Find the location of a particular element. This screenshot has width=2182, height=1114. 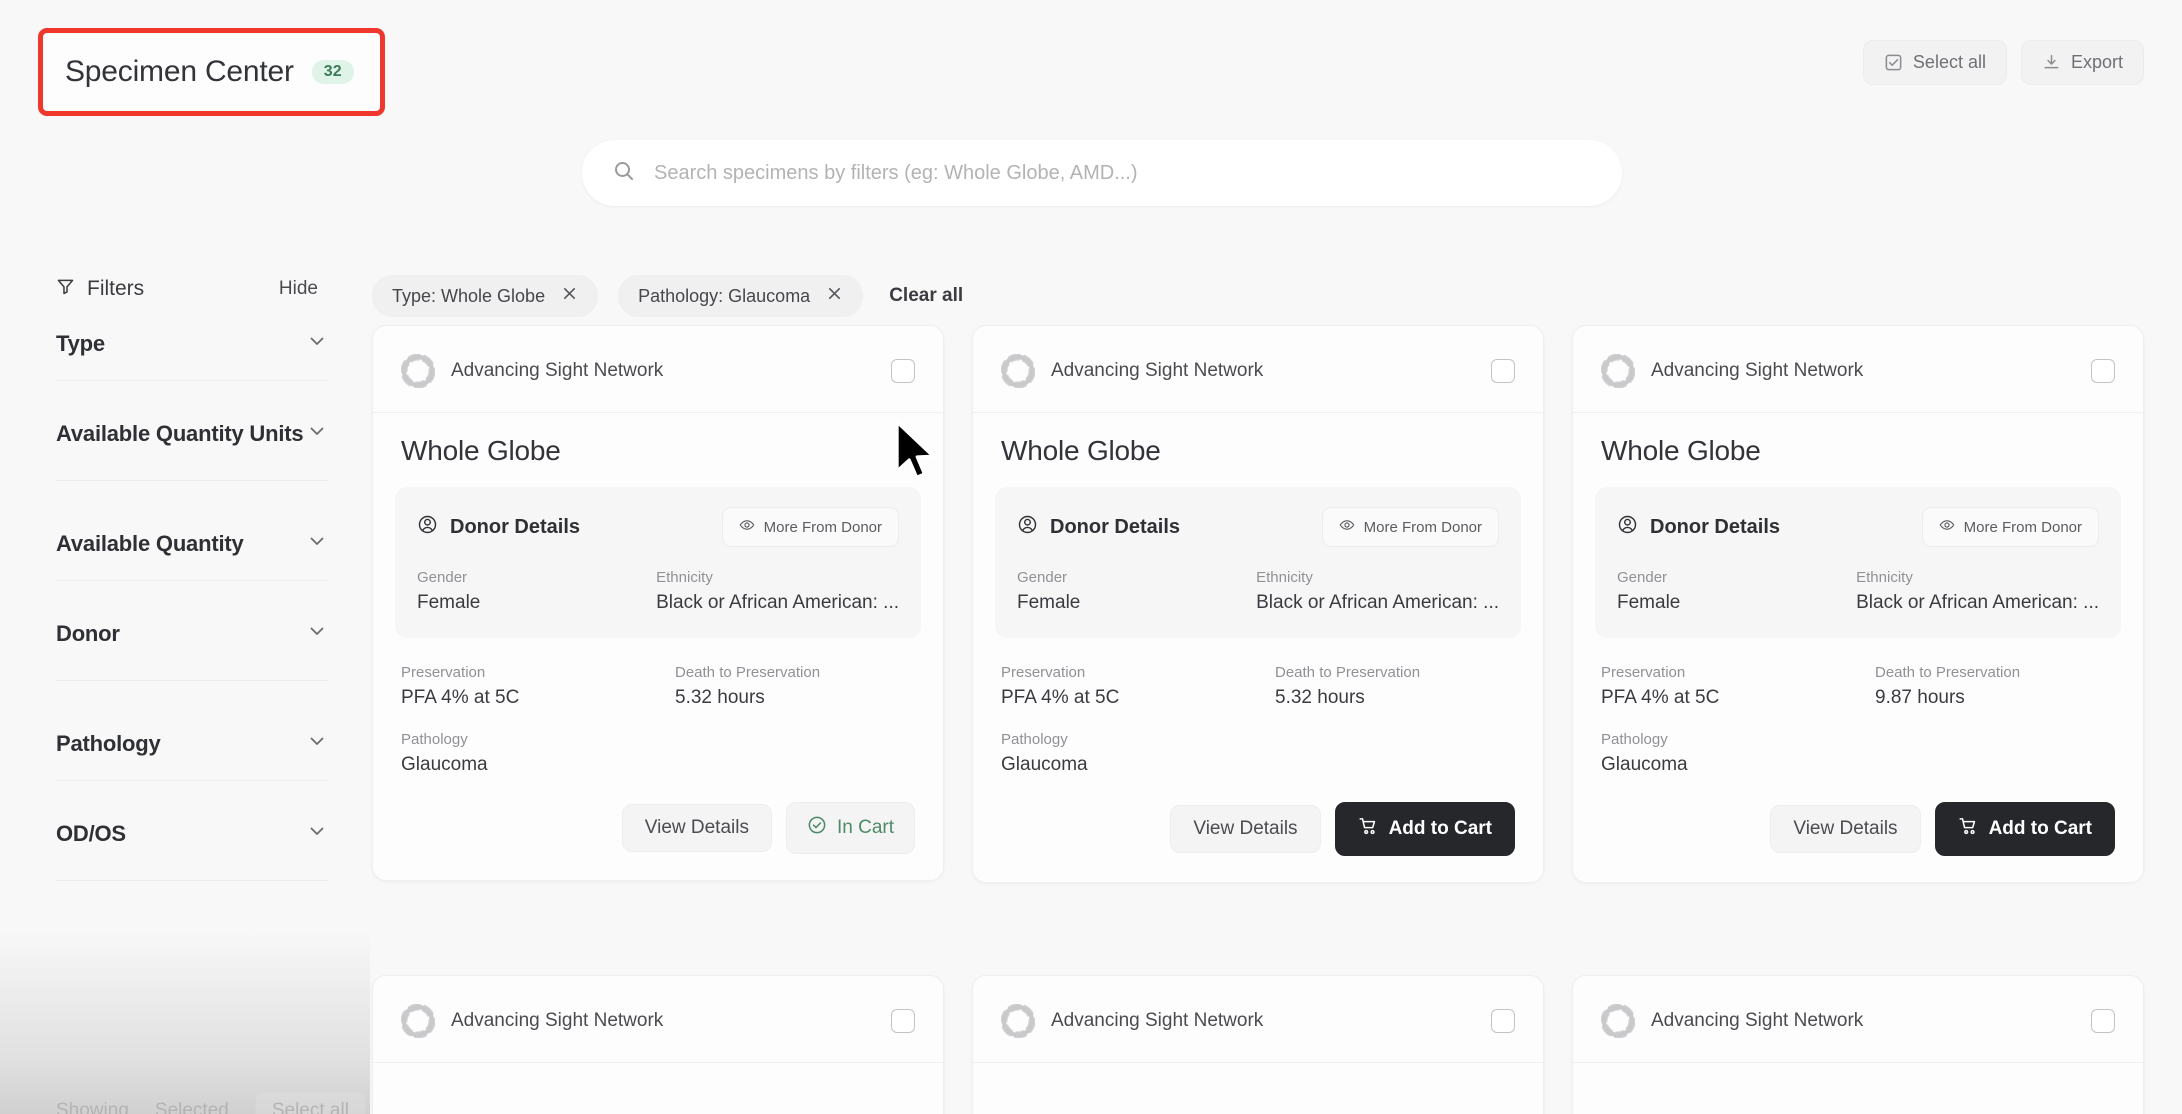

facet-label: Type is located at coordinates (80, 343).